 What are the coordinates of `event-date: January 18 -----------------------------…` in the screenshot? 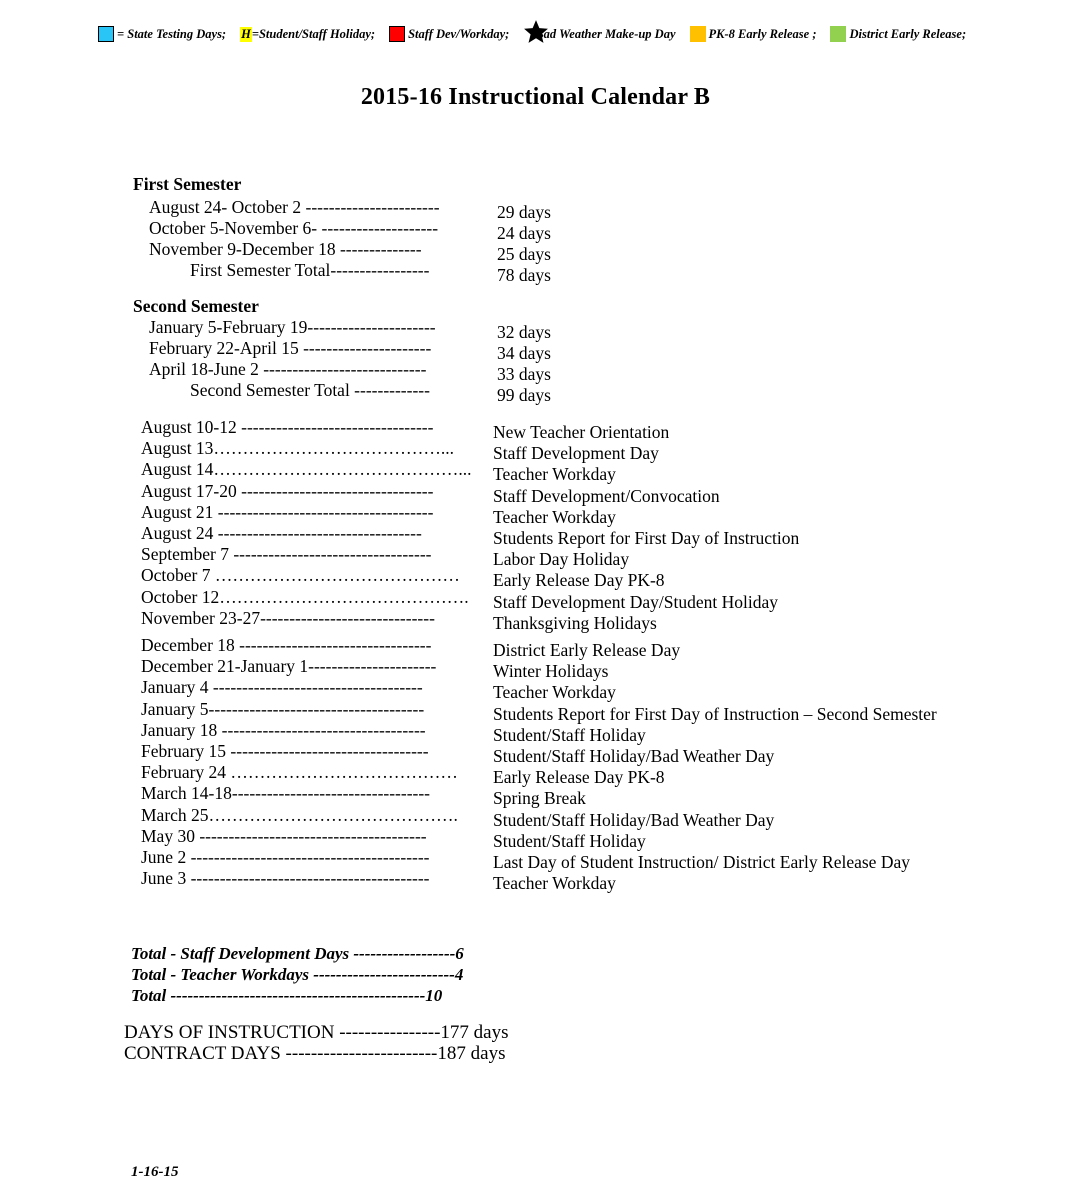 It's located at (283, 729).